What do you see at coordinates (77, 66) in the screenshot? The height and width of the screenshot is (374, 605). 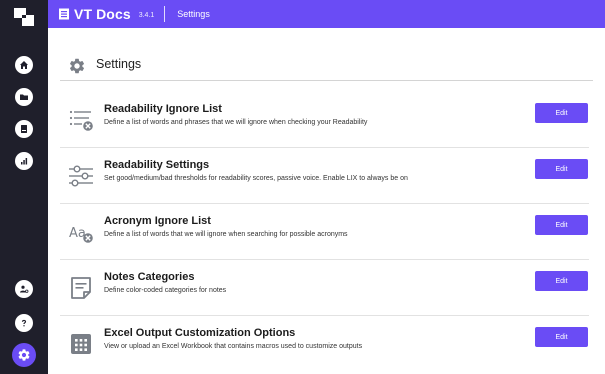 I see `gear-icon` at bounding box center [77, 66].